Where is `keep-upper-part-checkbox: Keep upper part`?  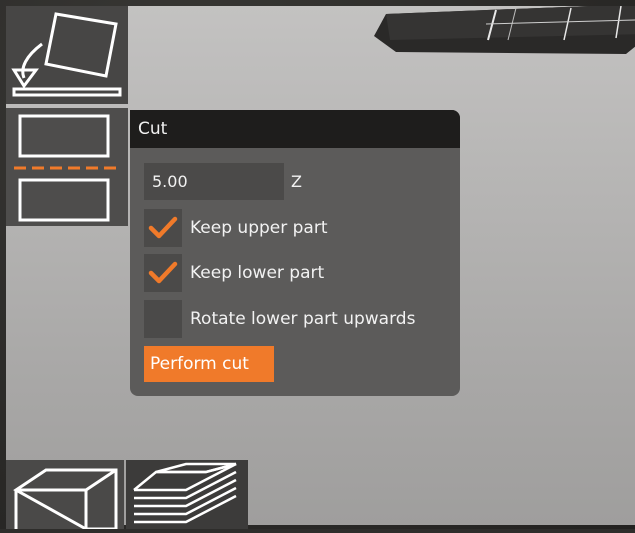 keep-upper-part-checkbox: Keep upper part is located at coordinates (299, 228).